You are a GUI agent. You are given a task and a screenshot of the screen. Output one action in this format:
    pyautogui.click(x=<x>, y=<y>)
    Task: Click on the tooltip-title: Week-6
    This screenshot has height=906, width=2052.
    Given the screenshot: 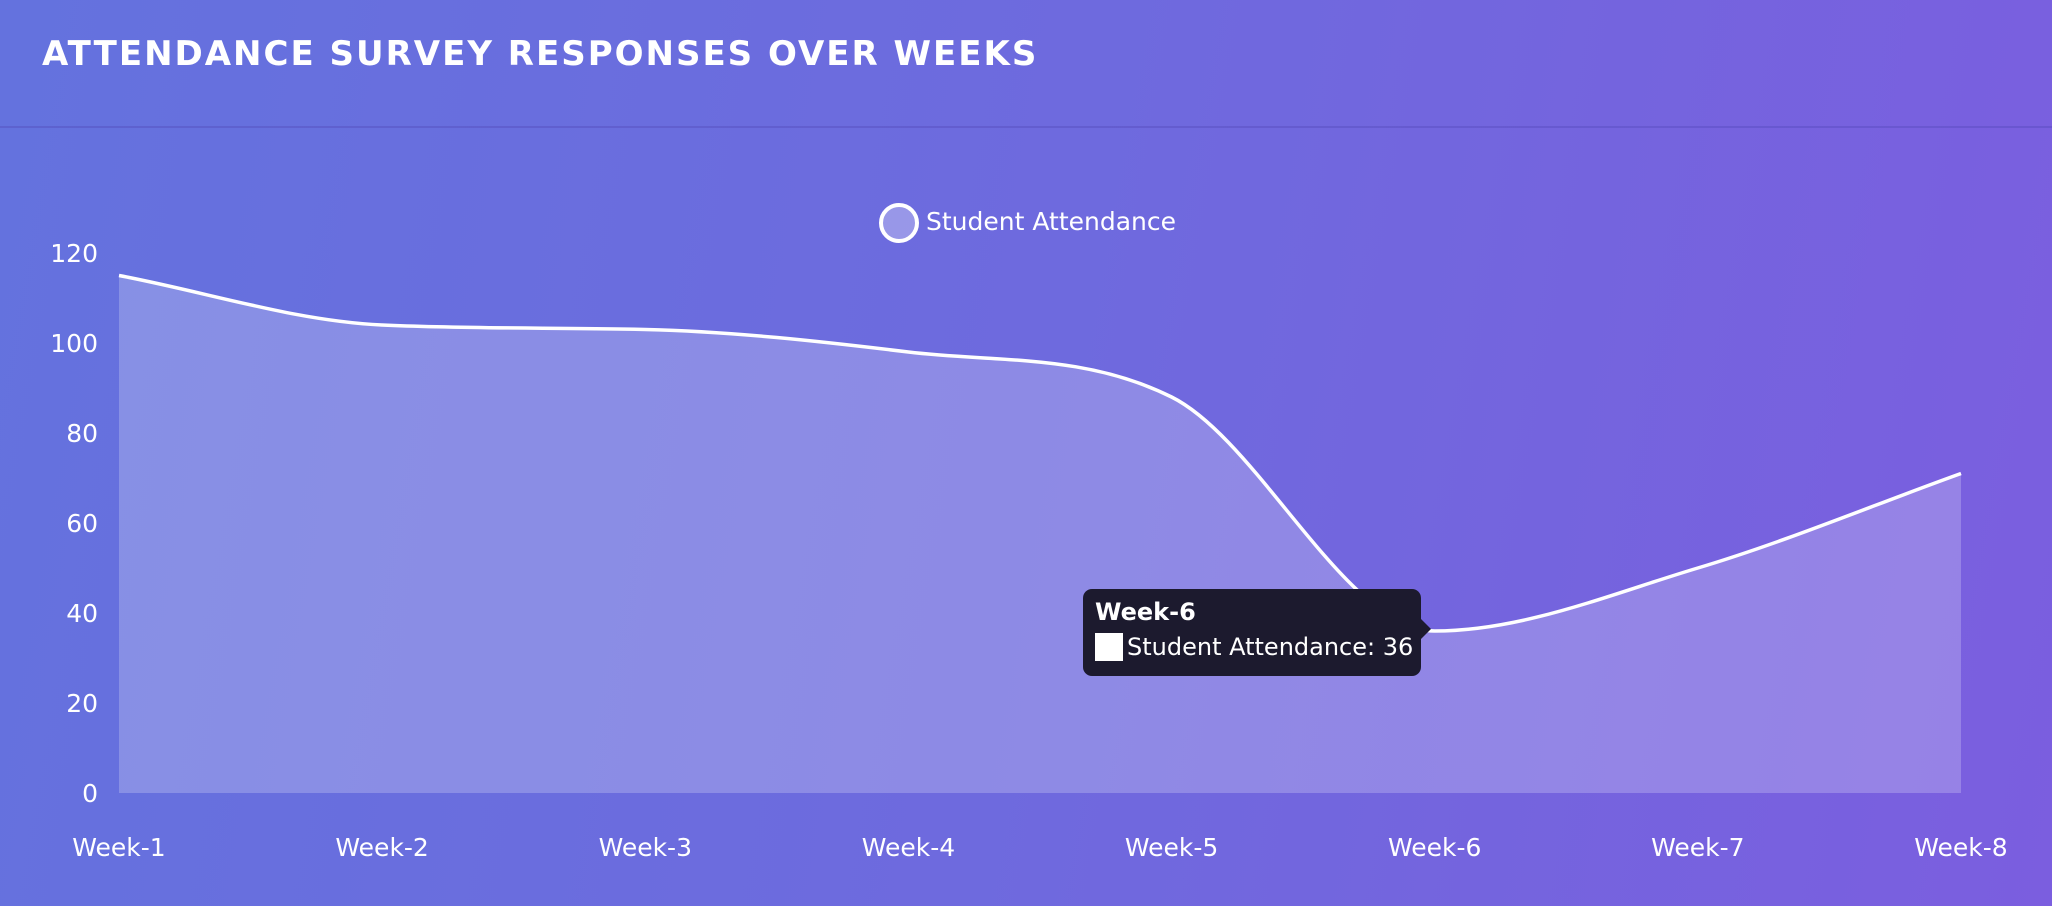 What is the action you would take?
    pyautogui.click(x=1145, y=612)
    